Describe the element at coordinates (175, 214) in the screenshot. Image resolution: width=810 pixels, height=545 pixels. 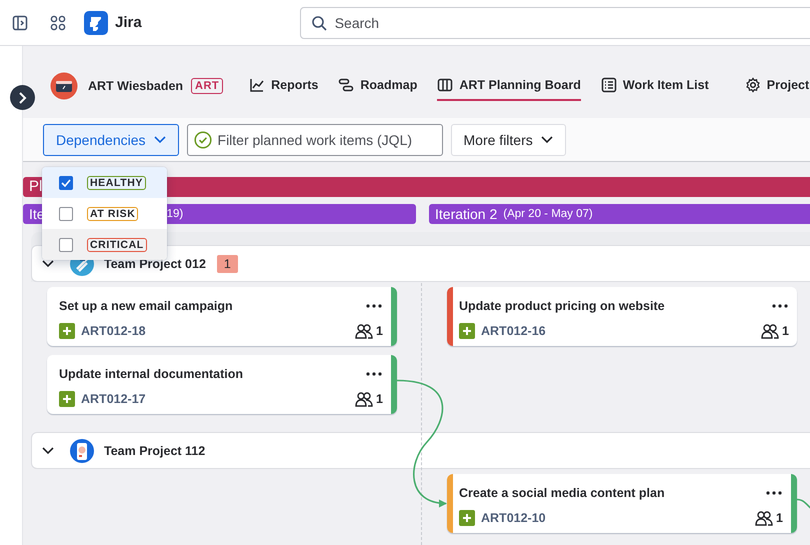
I see `iteration-dates: 19)` at that location.